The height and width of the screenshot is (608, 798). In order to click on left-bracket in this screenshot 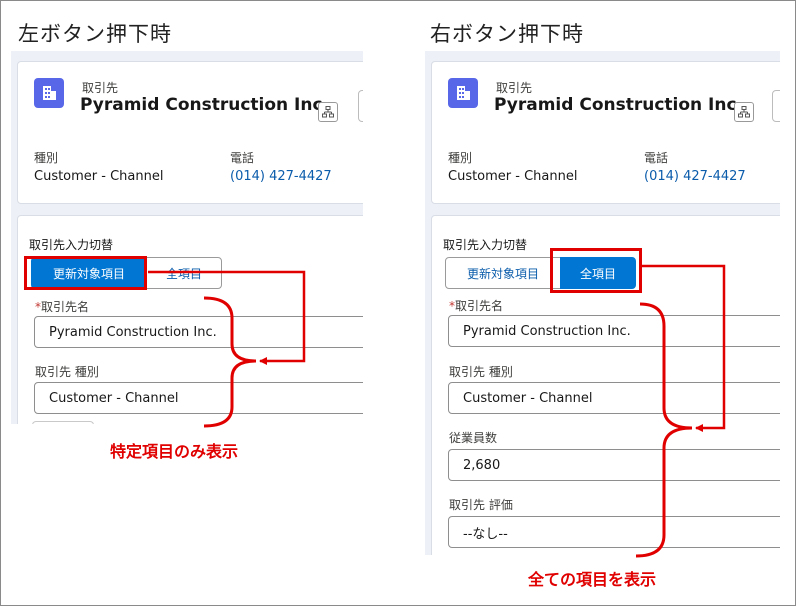, I will do `click(230, 362)`.